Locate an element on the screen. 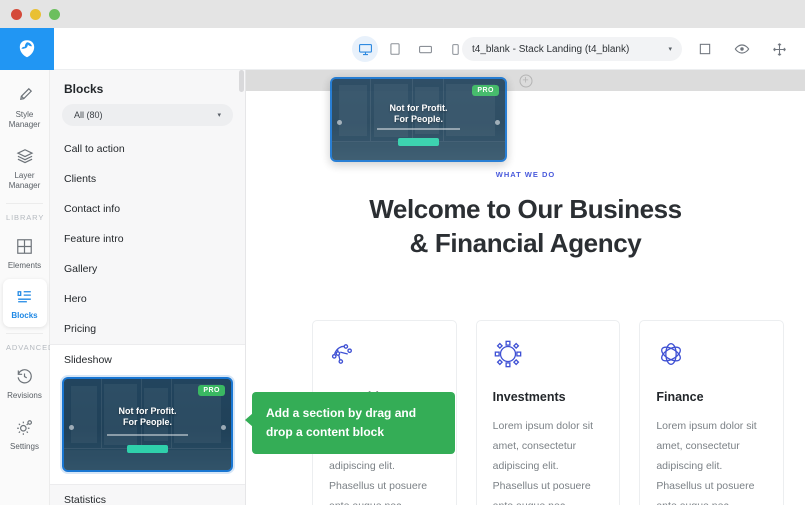 The width and height of the screenshot is (805, 505). block-category-feature-intro: Feature intro is located at coordinates (147, 239).